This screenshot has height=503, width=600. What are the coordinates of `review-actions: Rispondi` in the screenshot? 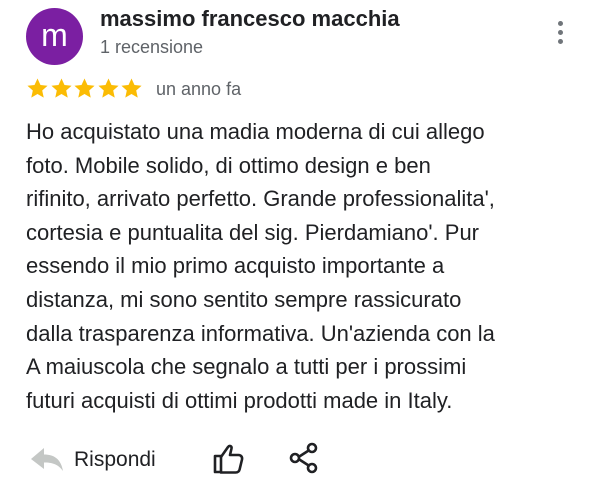 It's located at (300, 460).